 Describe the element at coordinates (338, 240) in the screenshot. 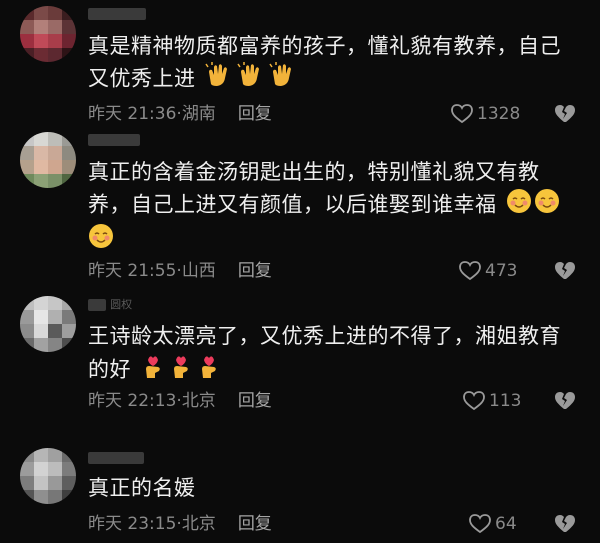

I see `comment-text-line` at that location.